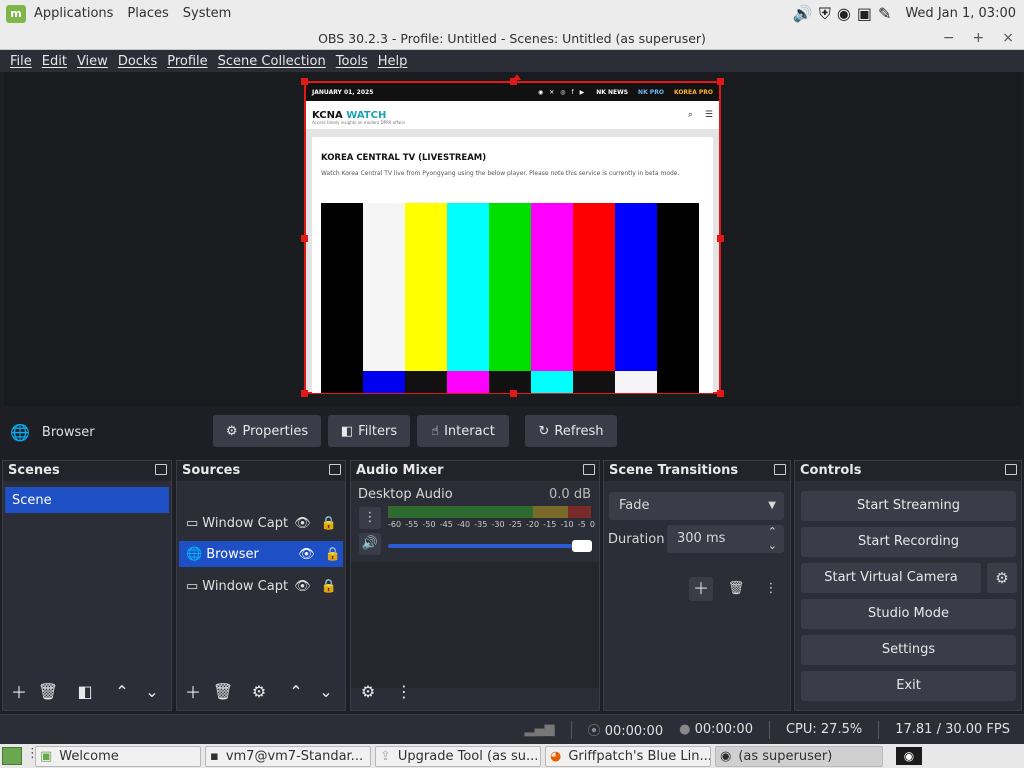 The image size is (1024, 768). I want to click on start-streaming-button: Start Streaming, so click(908, 506).